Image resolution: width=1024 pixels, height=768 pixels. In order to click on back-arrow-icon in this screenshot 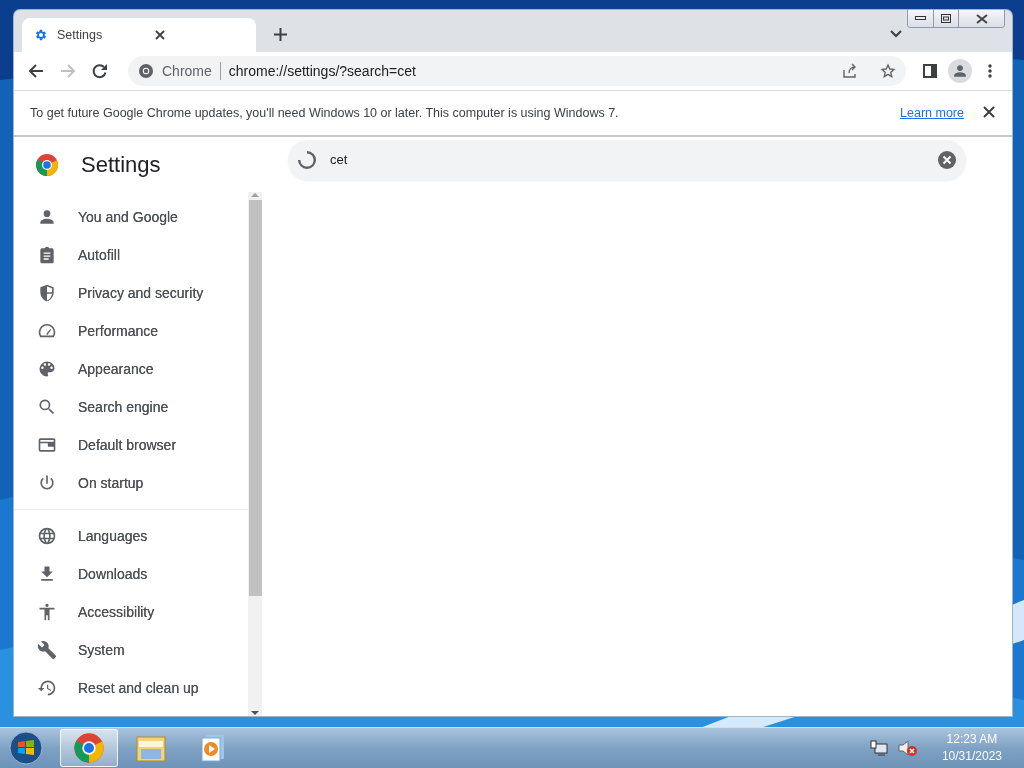, I will do `click(36, 71)`.